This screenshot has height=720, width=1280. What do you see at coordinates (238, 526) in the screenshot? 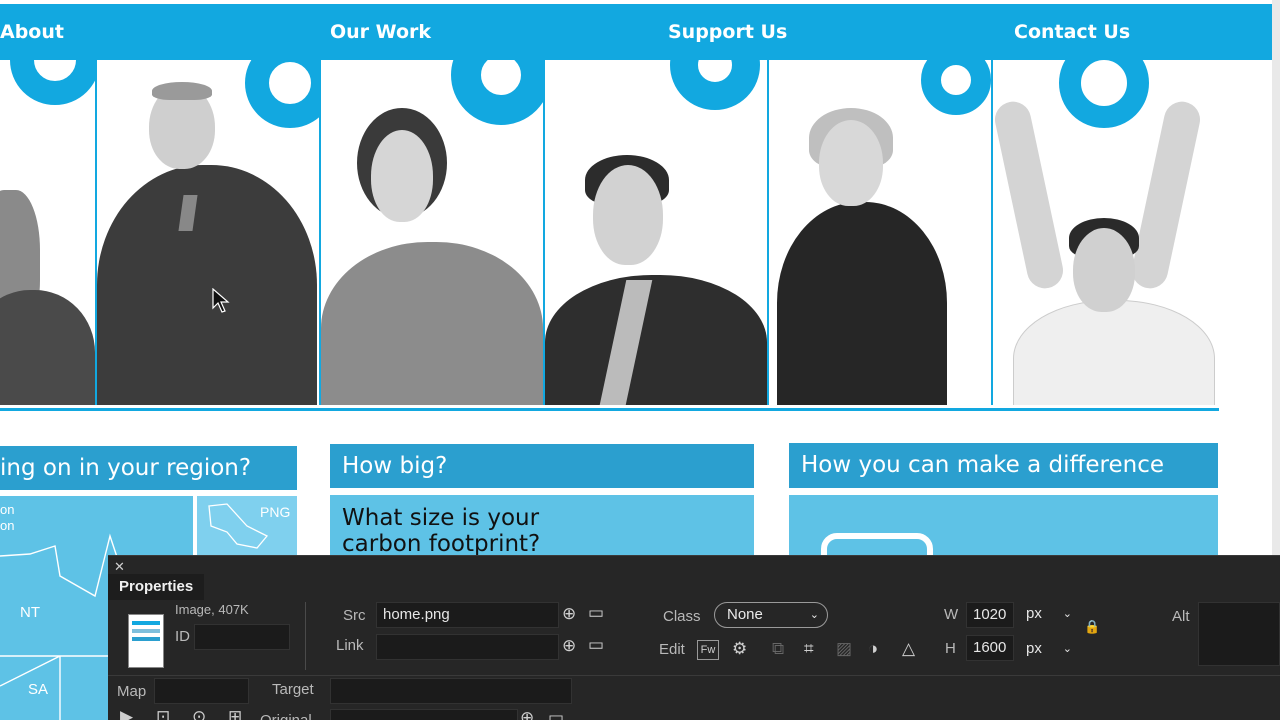
I see `png-outline-icon` at bounding box center [238, 526].